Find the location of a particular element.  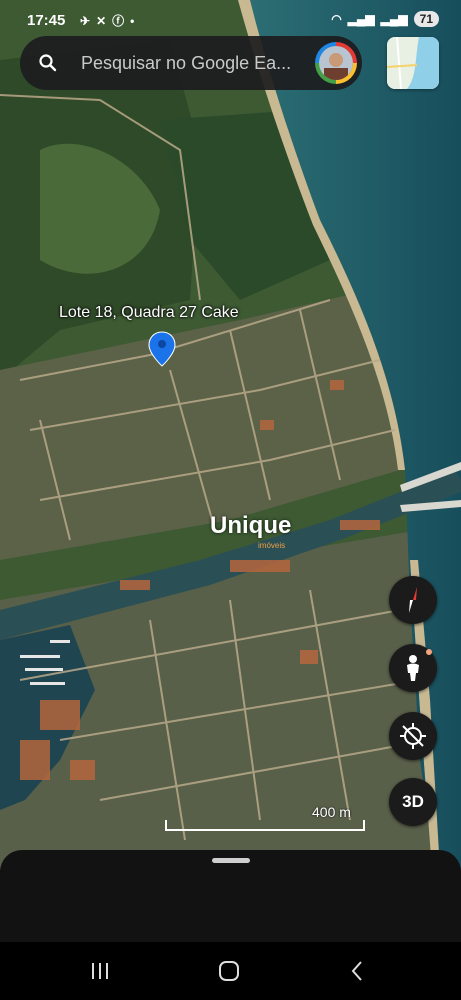

compass-icon is located at coordinates (413, 600).